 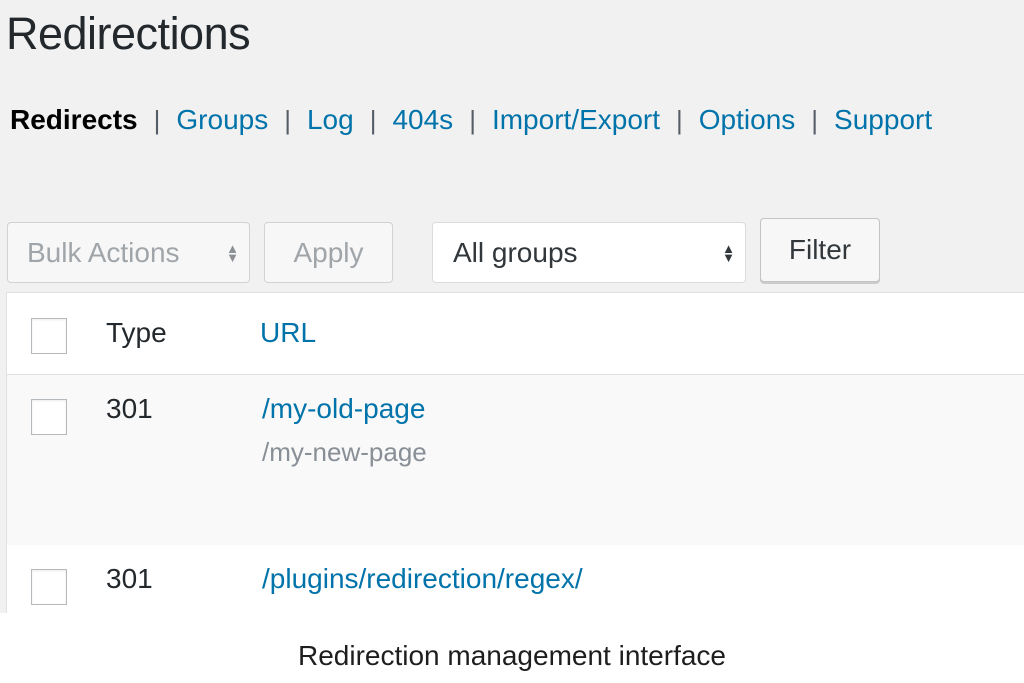 I want to click on column-header-url: URL, so click(x=288, y=333).